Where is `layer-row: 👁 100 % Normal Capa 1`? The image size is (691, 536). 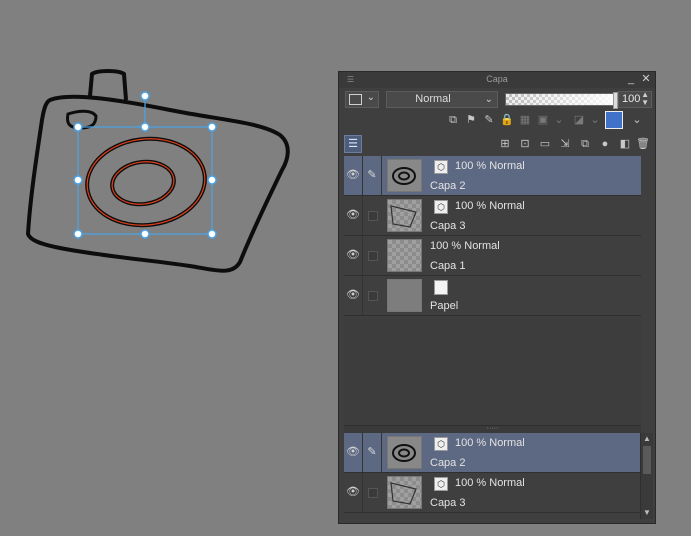 layer-row: 👁 100 % Normal Capa 1 is located at coordinates (492, 256).